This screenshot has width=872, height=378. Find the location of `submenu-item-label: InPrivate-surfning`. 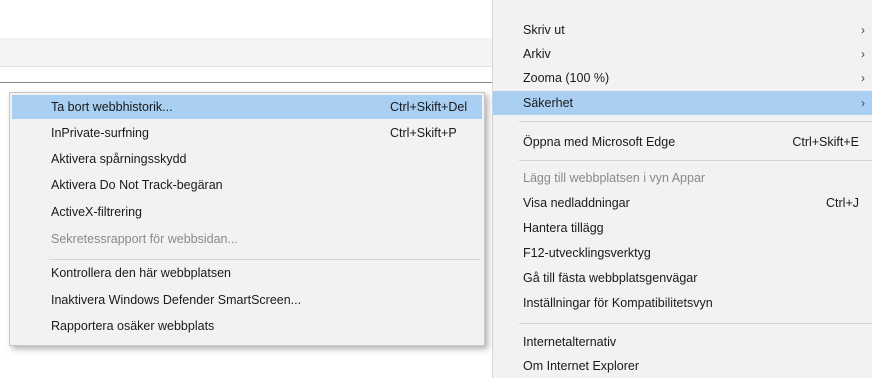

submenu-item-label: InPrivate-surfning is located at coordinates (100, 133).